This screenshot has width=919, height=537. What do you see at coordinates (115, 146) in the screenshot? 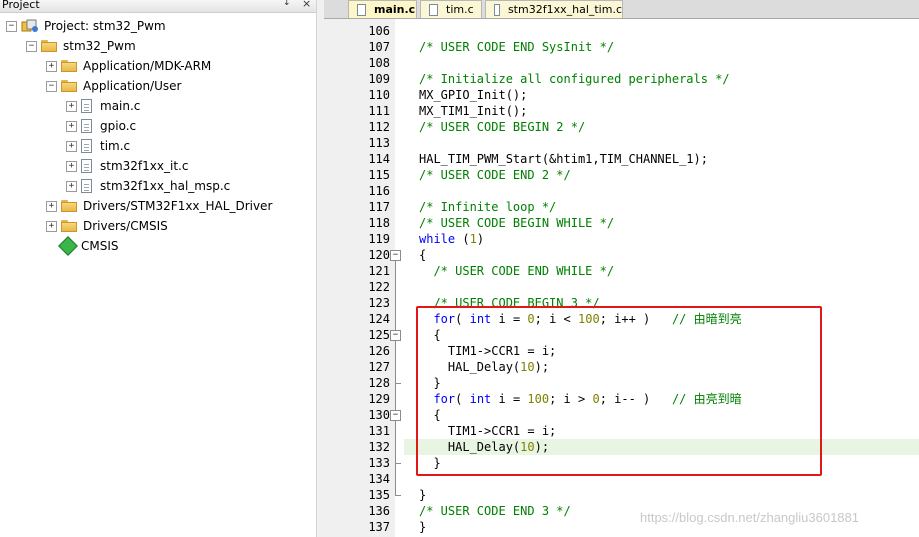
I see `tree-item-label: tim.c` at bounding box center [115, 146].